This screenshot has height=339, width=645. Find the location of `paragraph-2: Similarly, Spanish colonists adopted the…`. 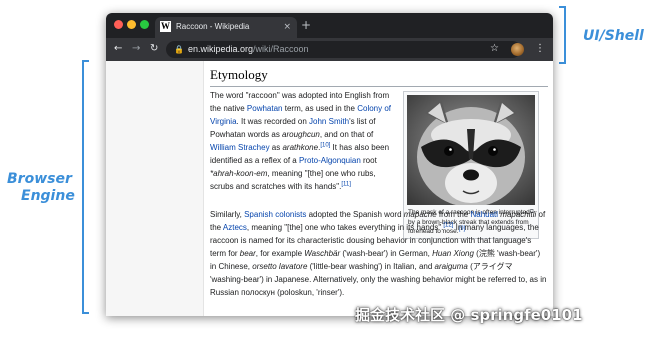

paragraph-2: Similarly, Spanish colonists adopted the… is located at coordinates (379, 253).